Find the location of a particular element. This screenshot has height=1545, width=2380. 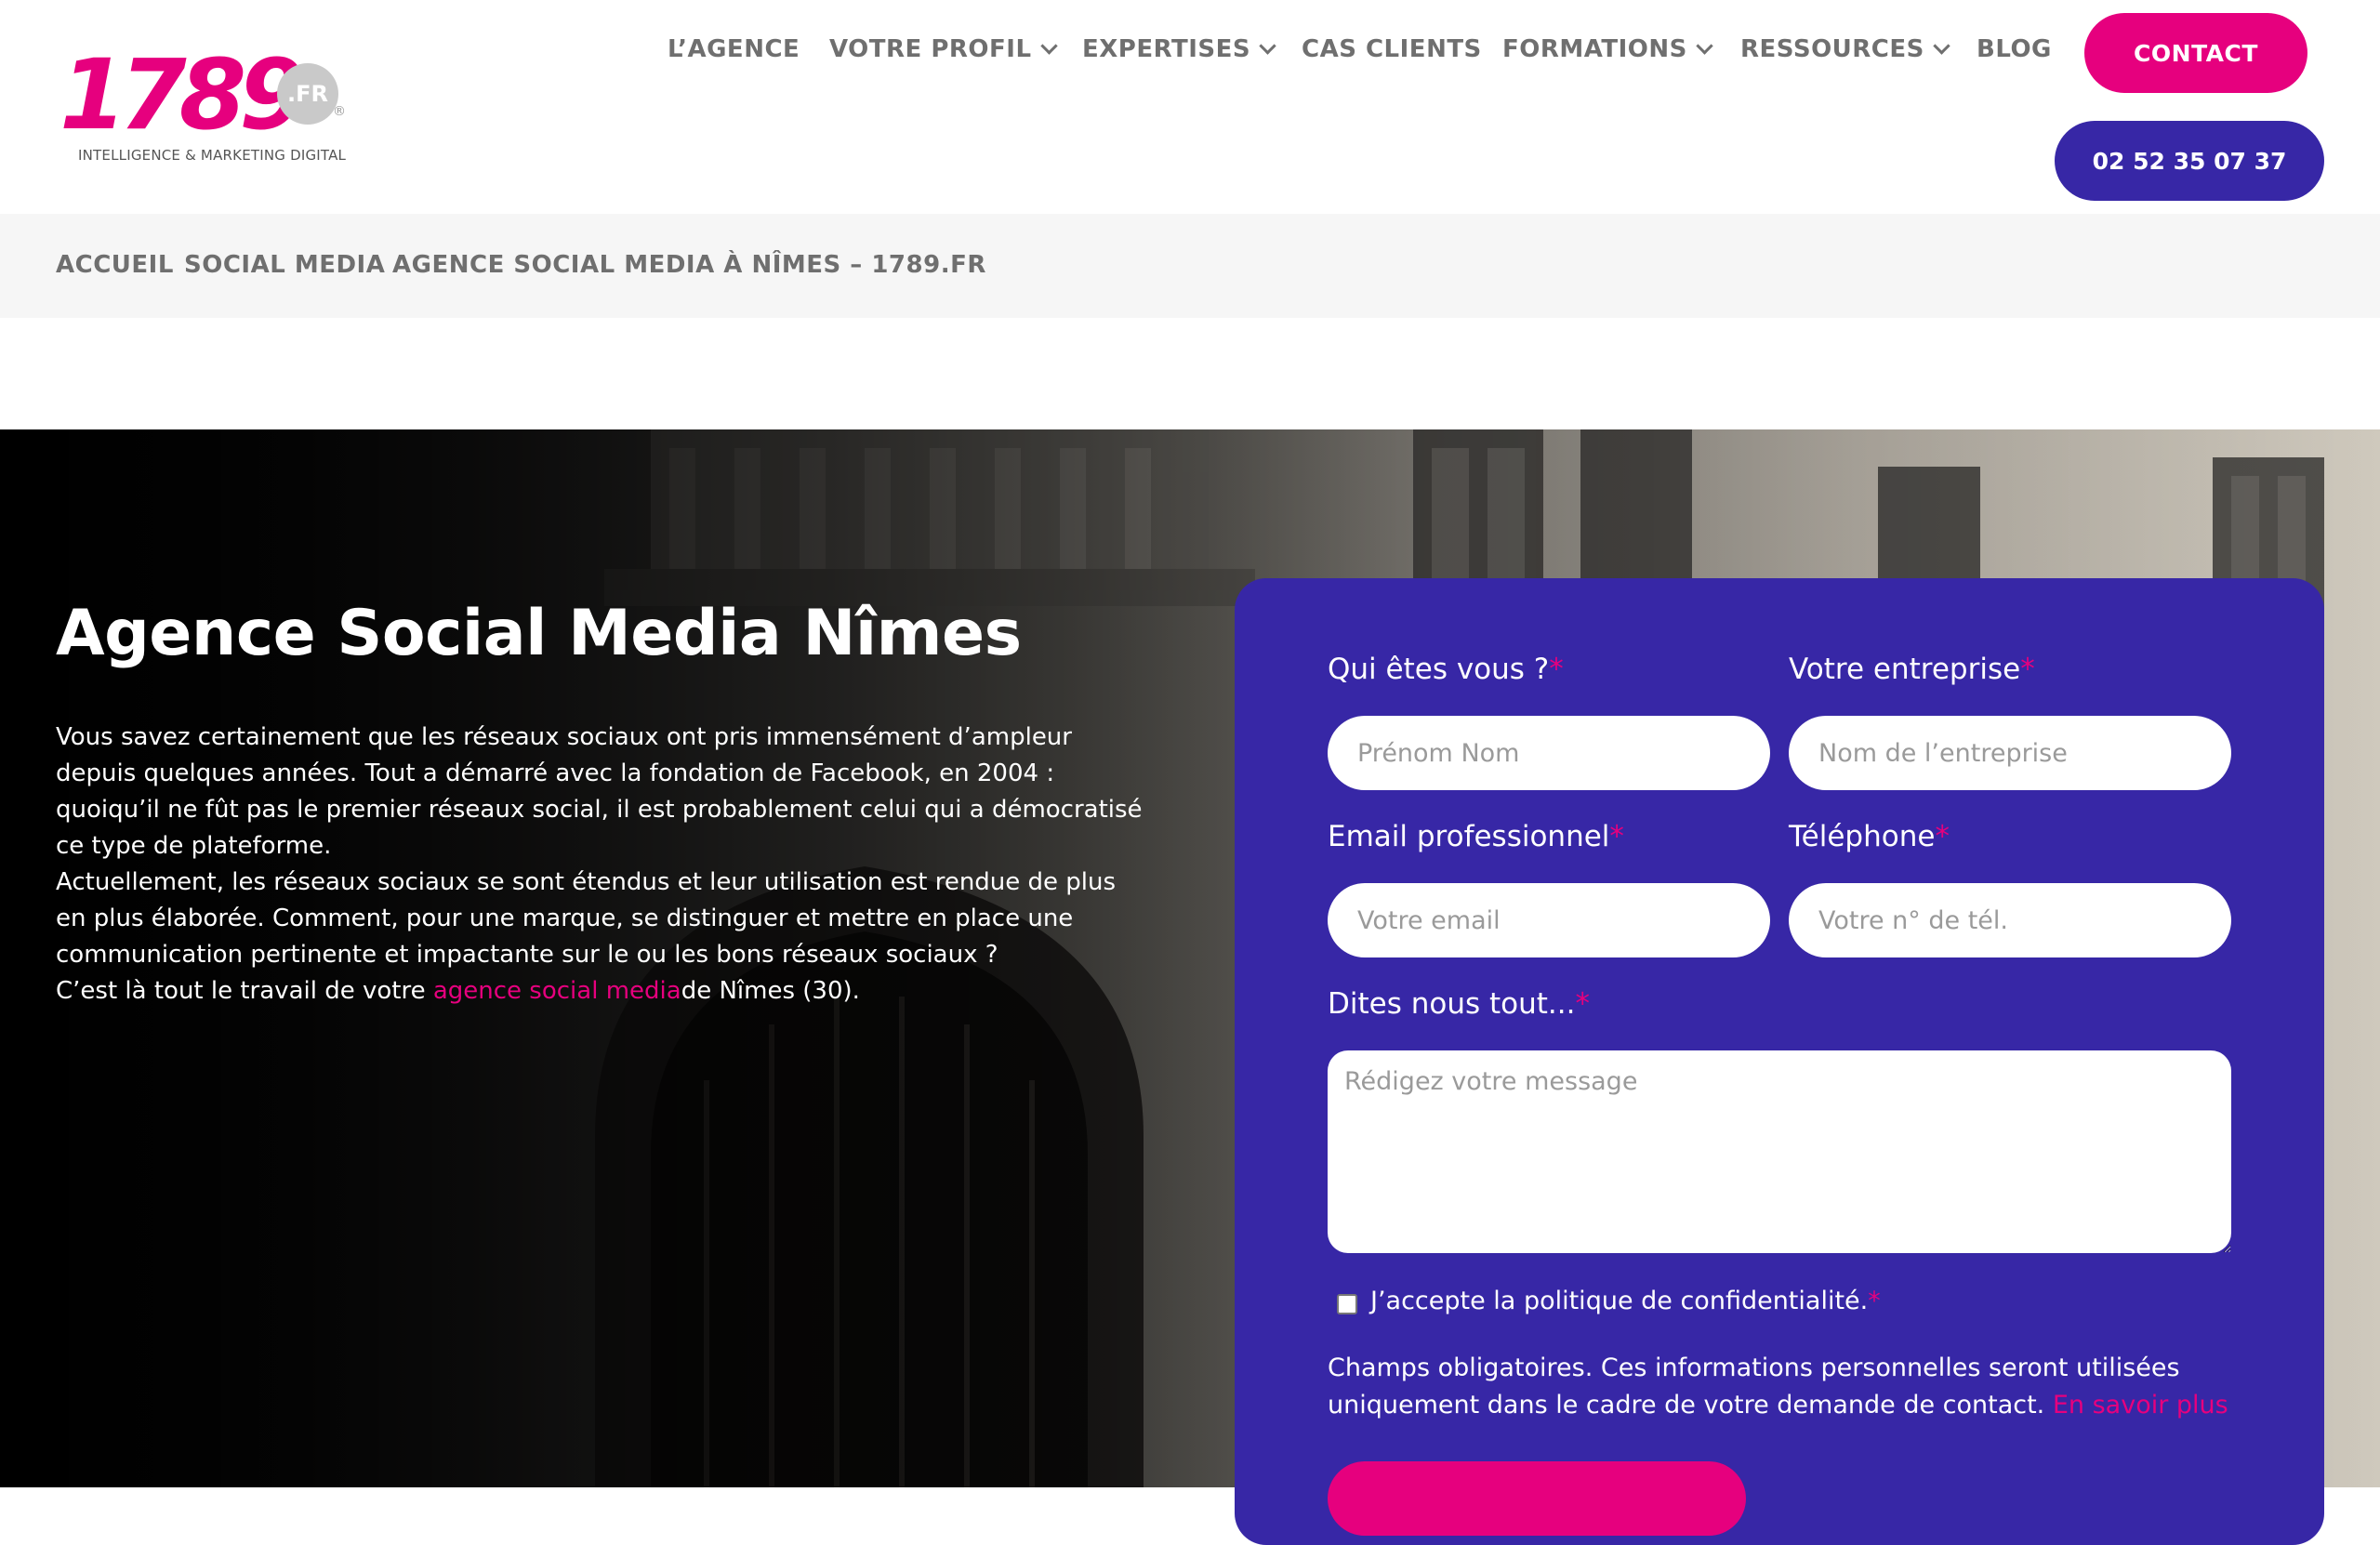

nav-label: CAS CLIENTS is located at coordinates (1392, 49).